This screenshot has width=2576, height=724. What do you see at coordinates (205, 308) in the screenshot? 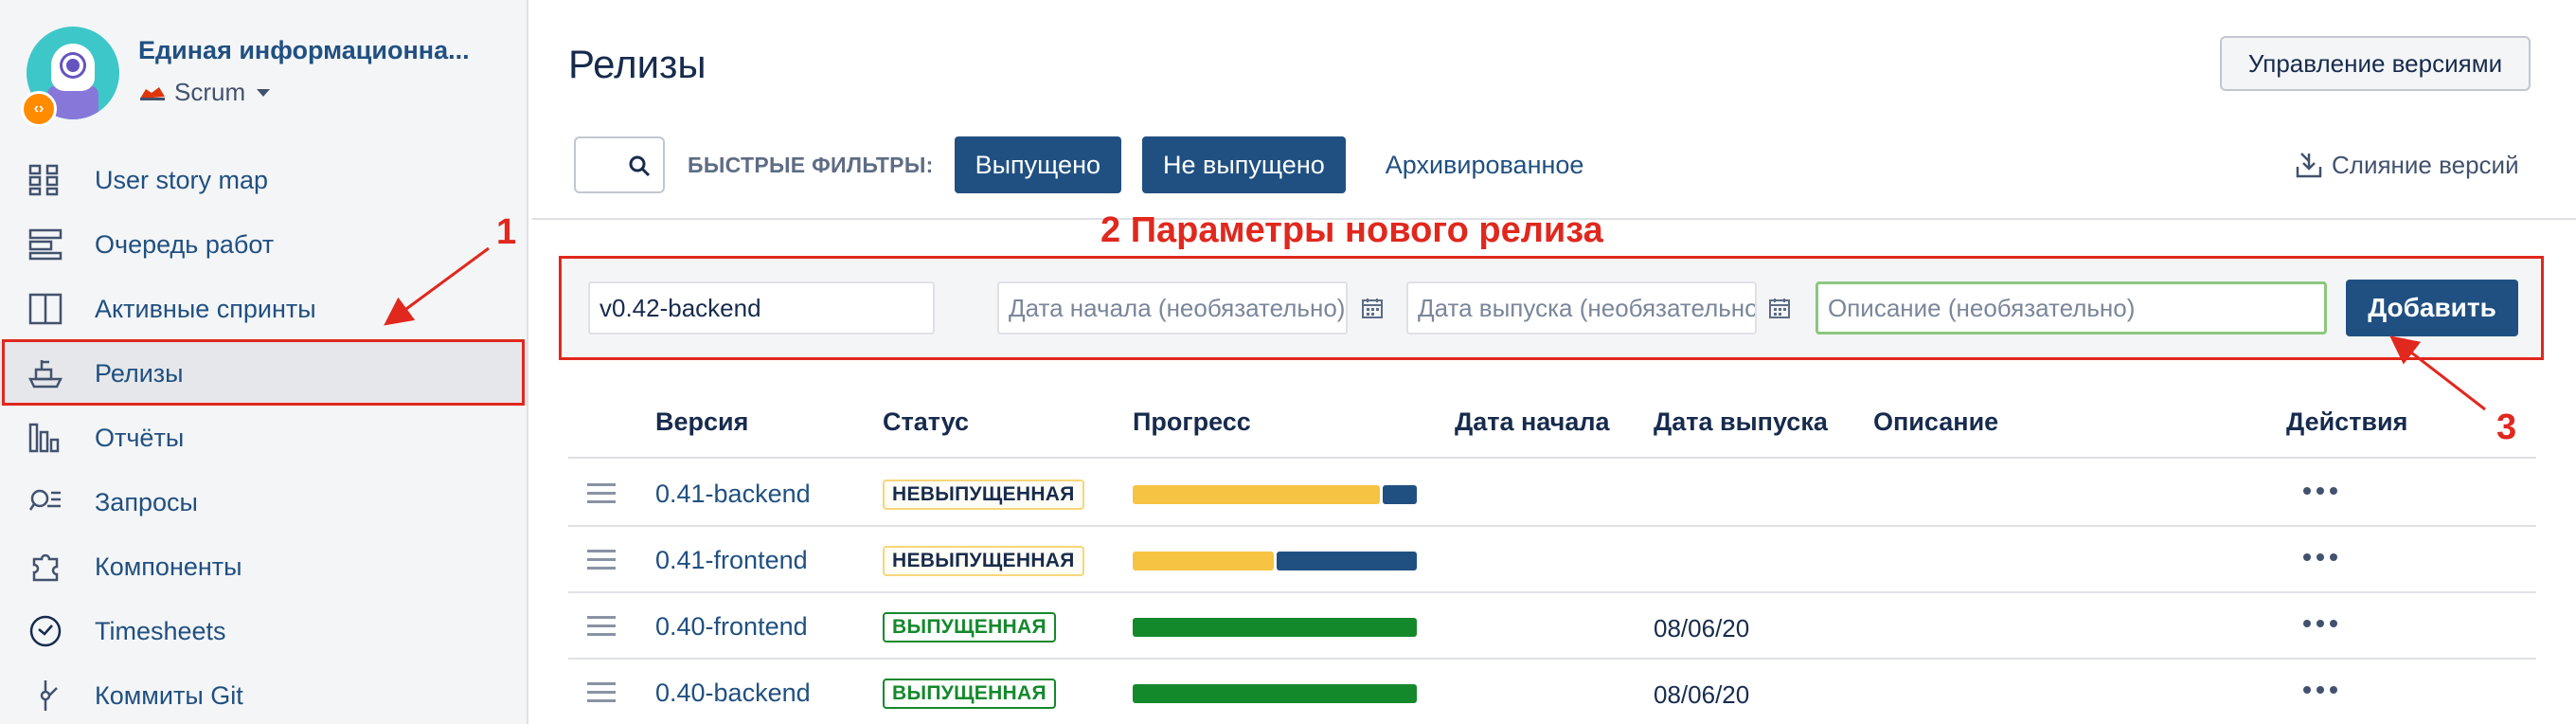
I see `sidebar-item-label: Активные спринты` at bounding box center [205, 308].